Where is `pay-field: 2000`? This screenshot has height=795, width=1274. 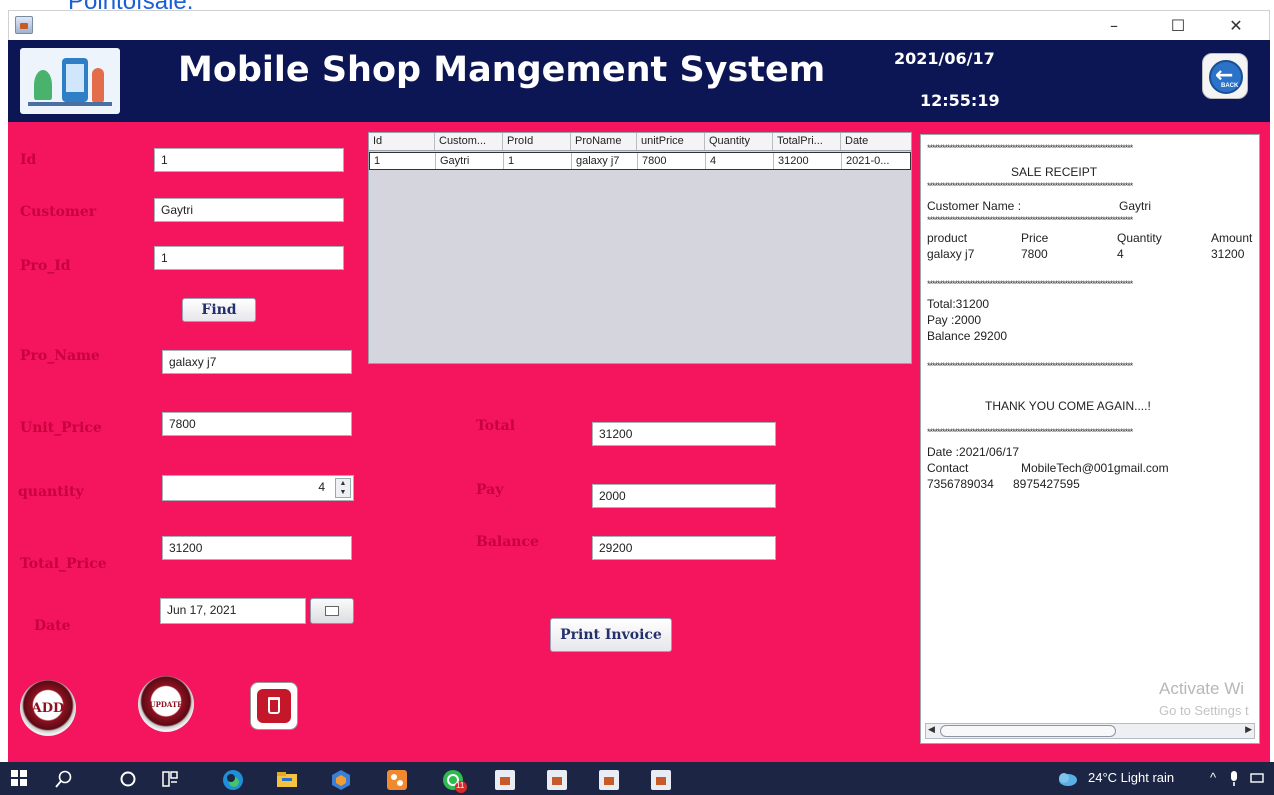 pay-field: 2000 is located at coordinates (684, 496).